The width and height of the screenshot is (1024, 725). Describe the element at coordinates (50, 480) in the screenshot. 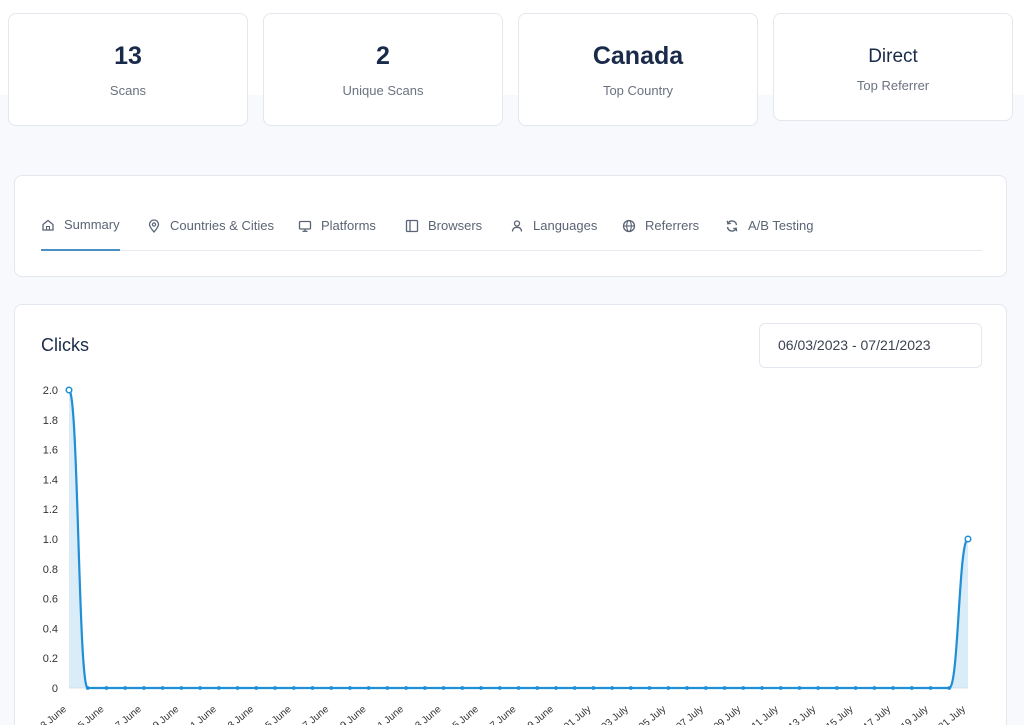

I see `y-tick-label: 1.4` at that location.